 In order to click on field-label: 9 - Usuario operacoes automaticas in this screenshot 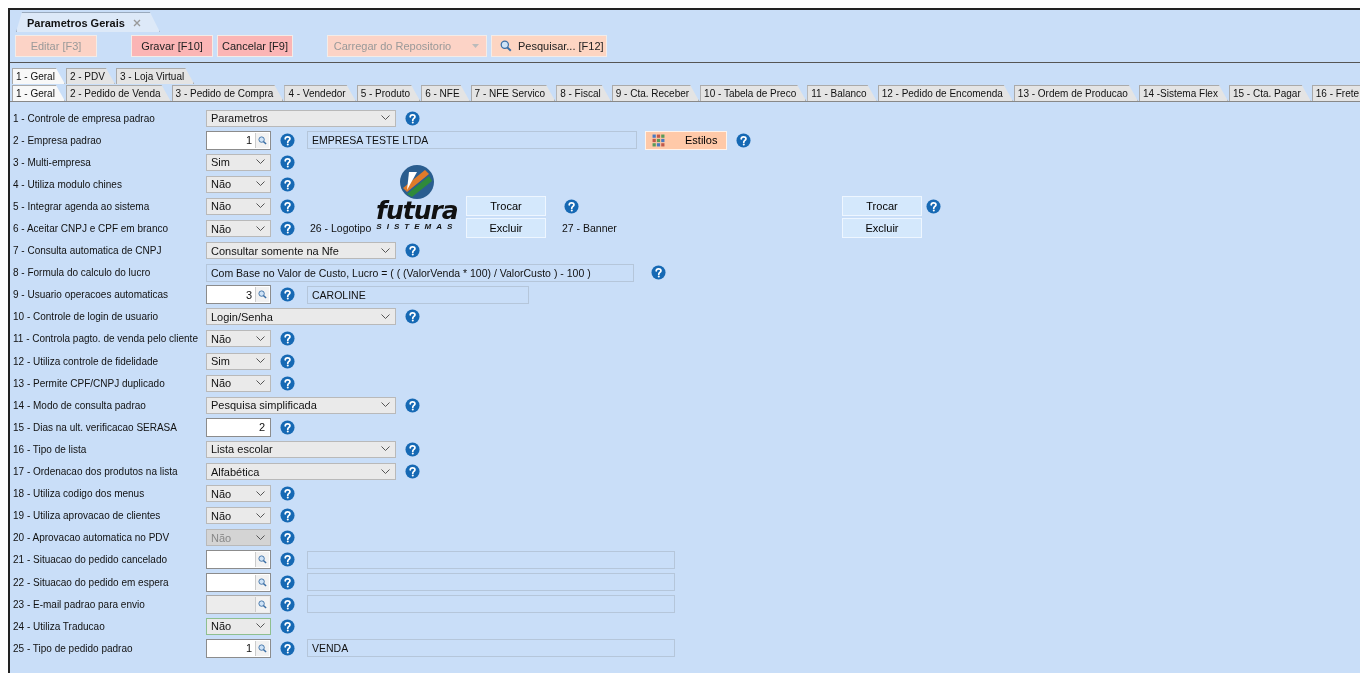, I will do `click(91, 295)`.